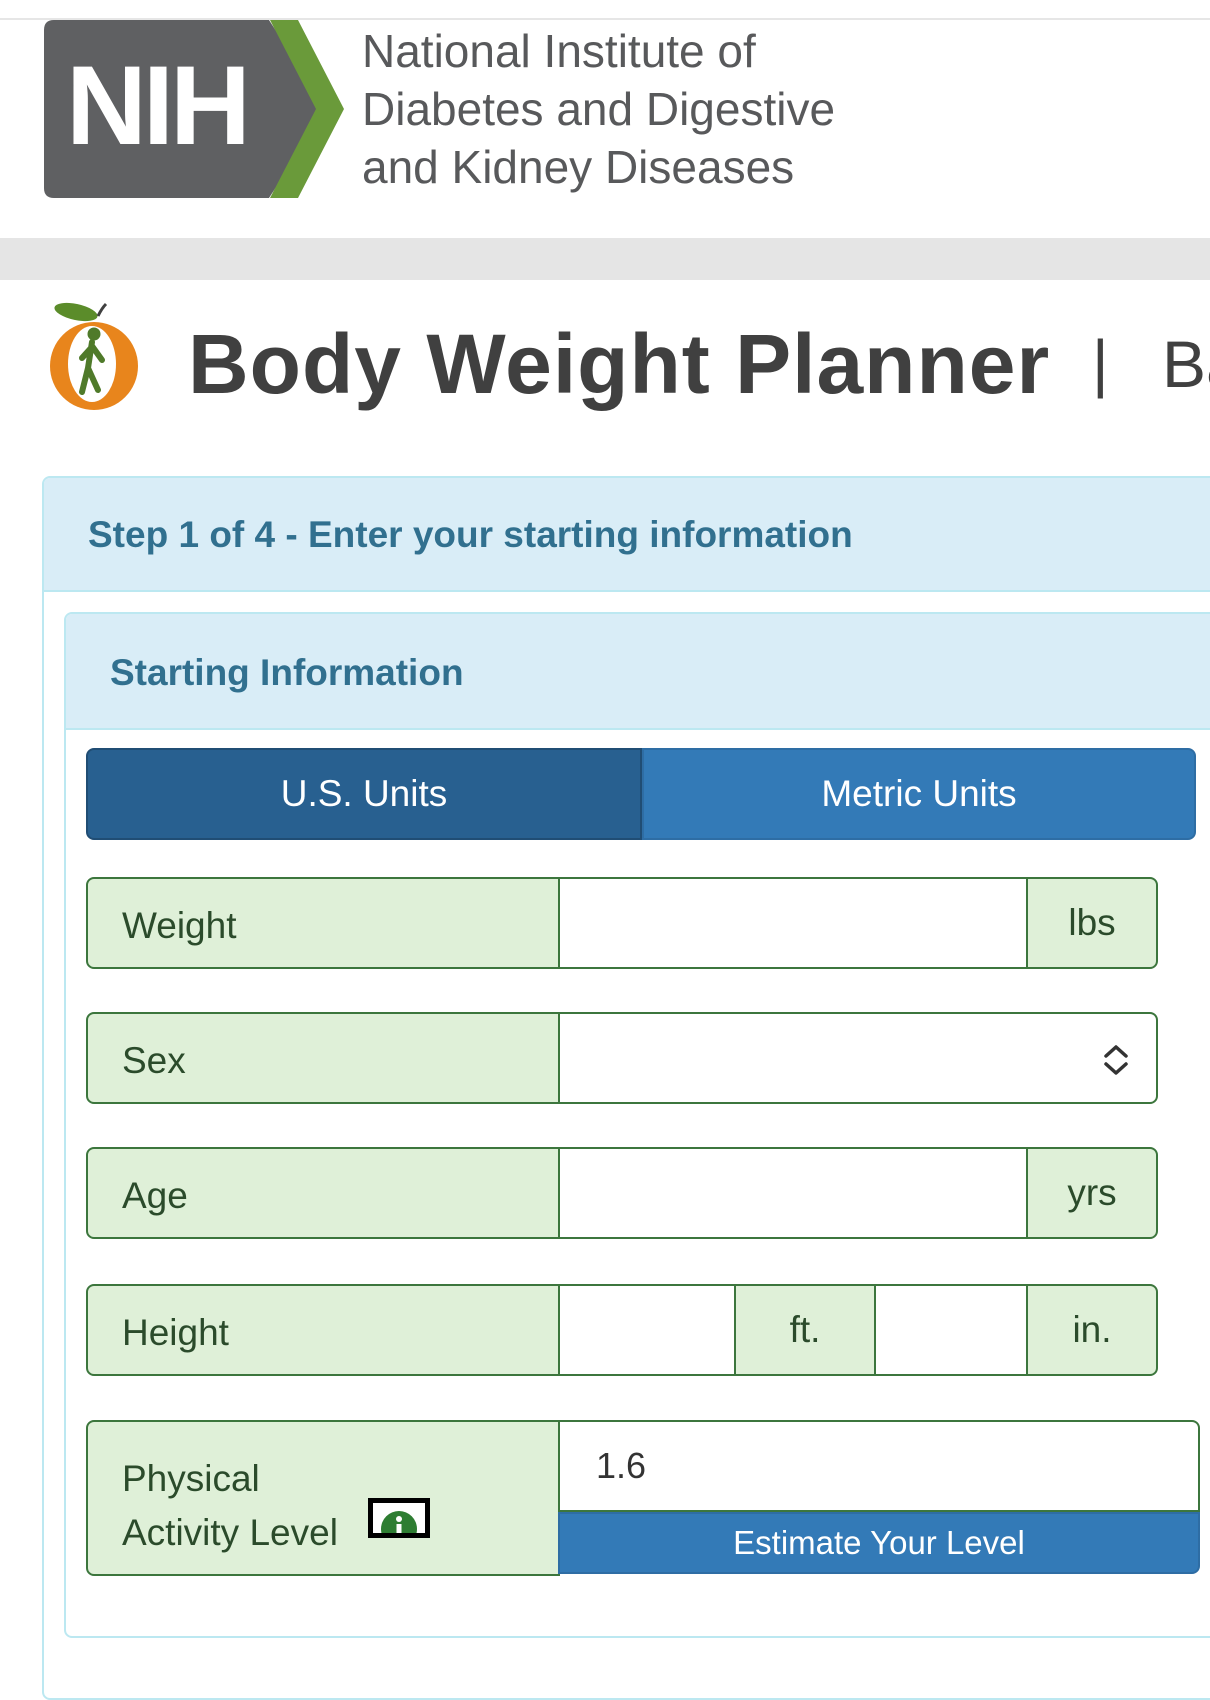  What do you see at coordinates (323, 1330) in the screenshot?
I see `height-label-cell: Height` at bounding box center [323, 1330].